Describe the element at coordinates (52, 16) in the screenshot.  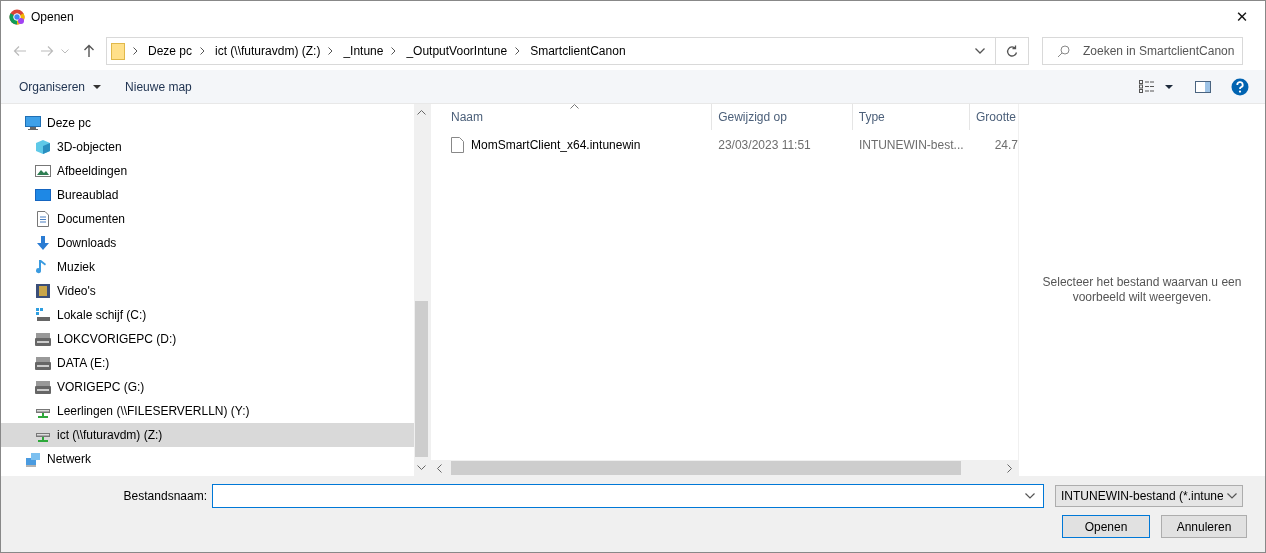
I see `window-title: Openen` at that location.